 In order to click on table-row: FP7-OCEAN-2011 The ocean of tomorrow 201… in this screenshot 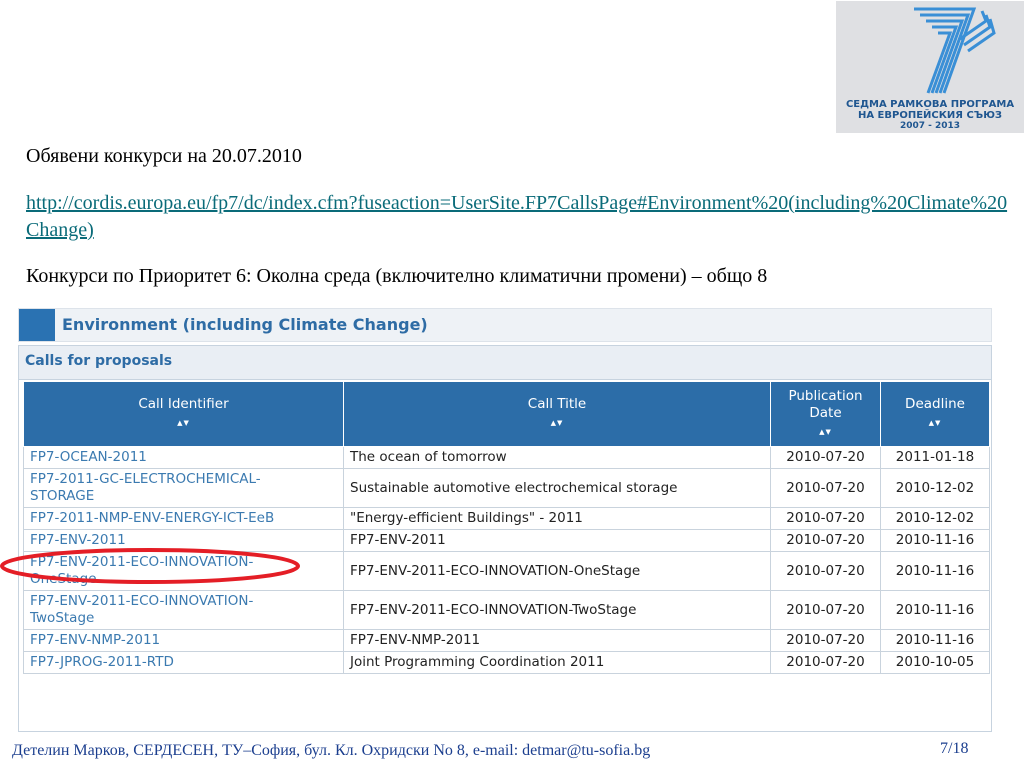, I will do `click(506, 457)`.